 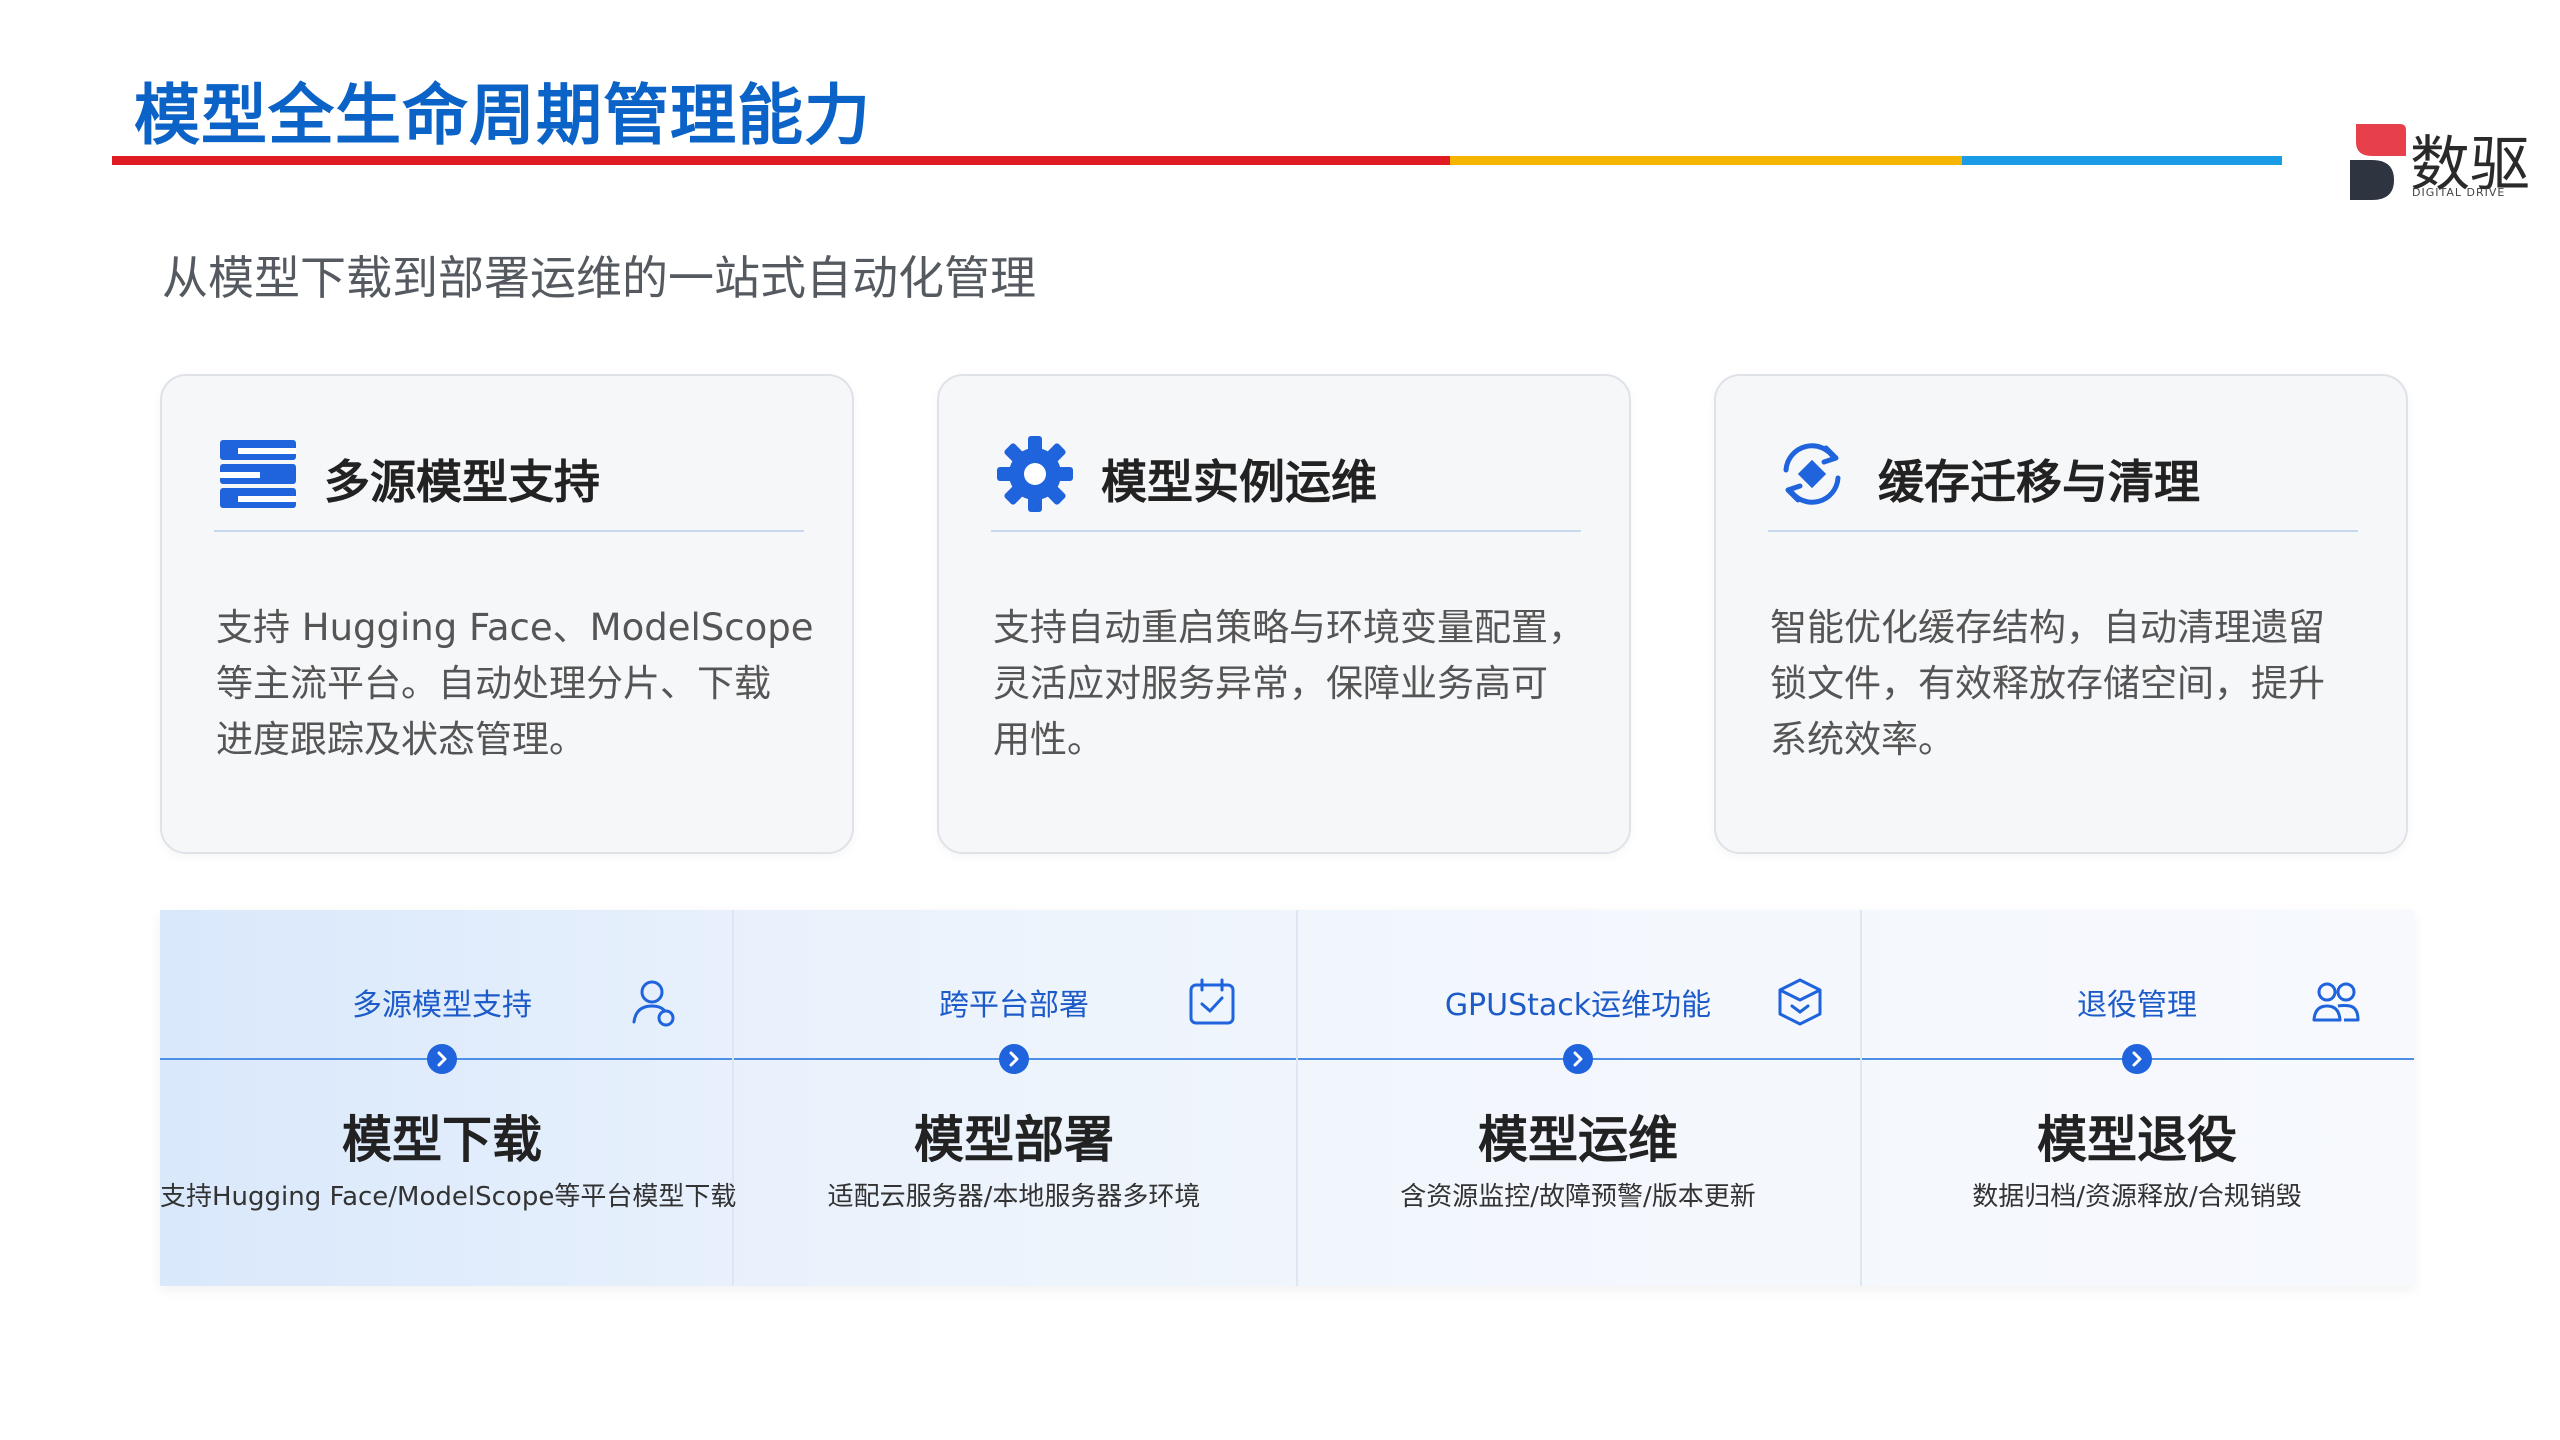 What do you see at coordinates (781, 160) in the screenshot?
I see `underline-red-segment` at bounding box center [781, 160].